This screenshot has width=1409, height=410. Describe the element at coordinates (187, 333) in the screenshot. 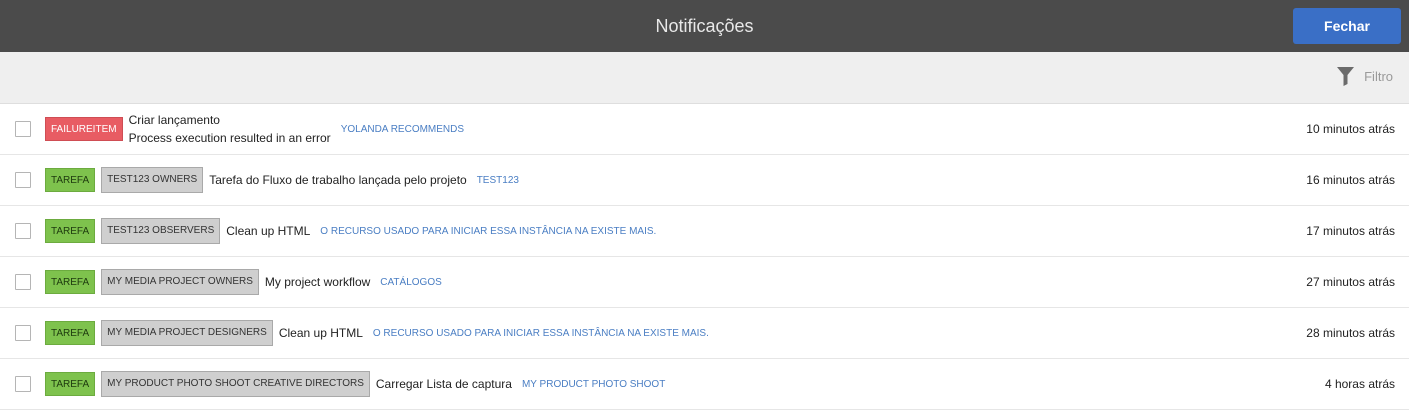

I see `assignee-badge: MY MEDIA PROJECT DESIGNERS` at that location.